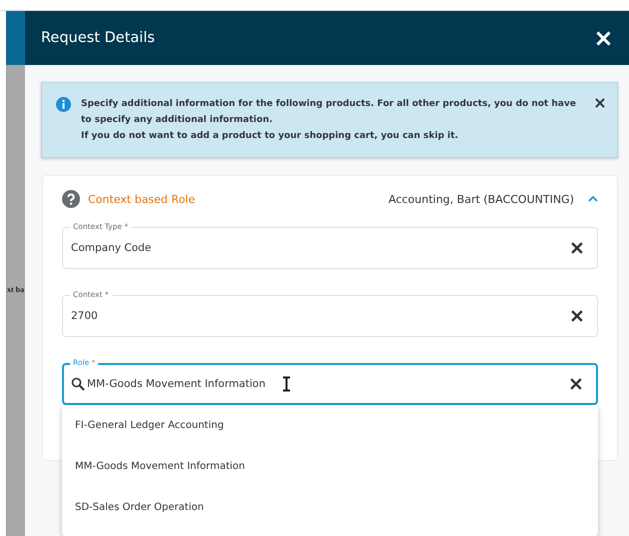 Image resolution: width=629 pixels, height=536 pixels. What do you see at coordinates (330, 425) in the screenshot?
I see `dropdown-option: FI-General Ledger Accounting` at bounding box center [330, 425].